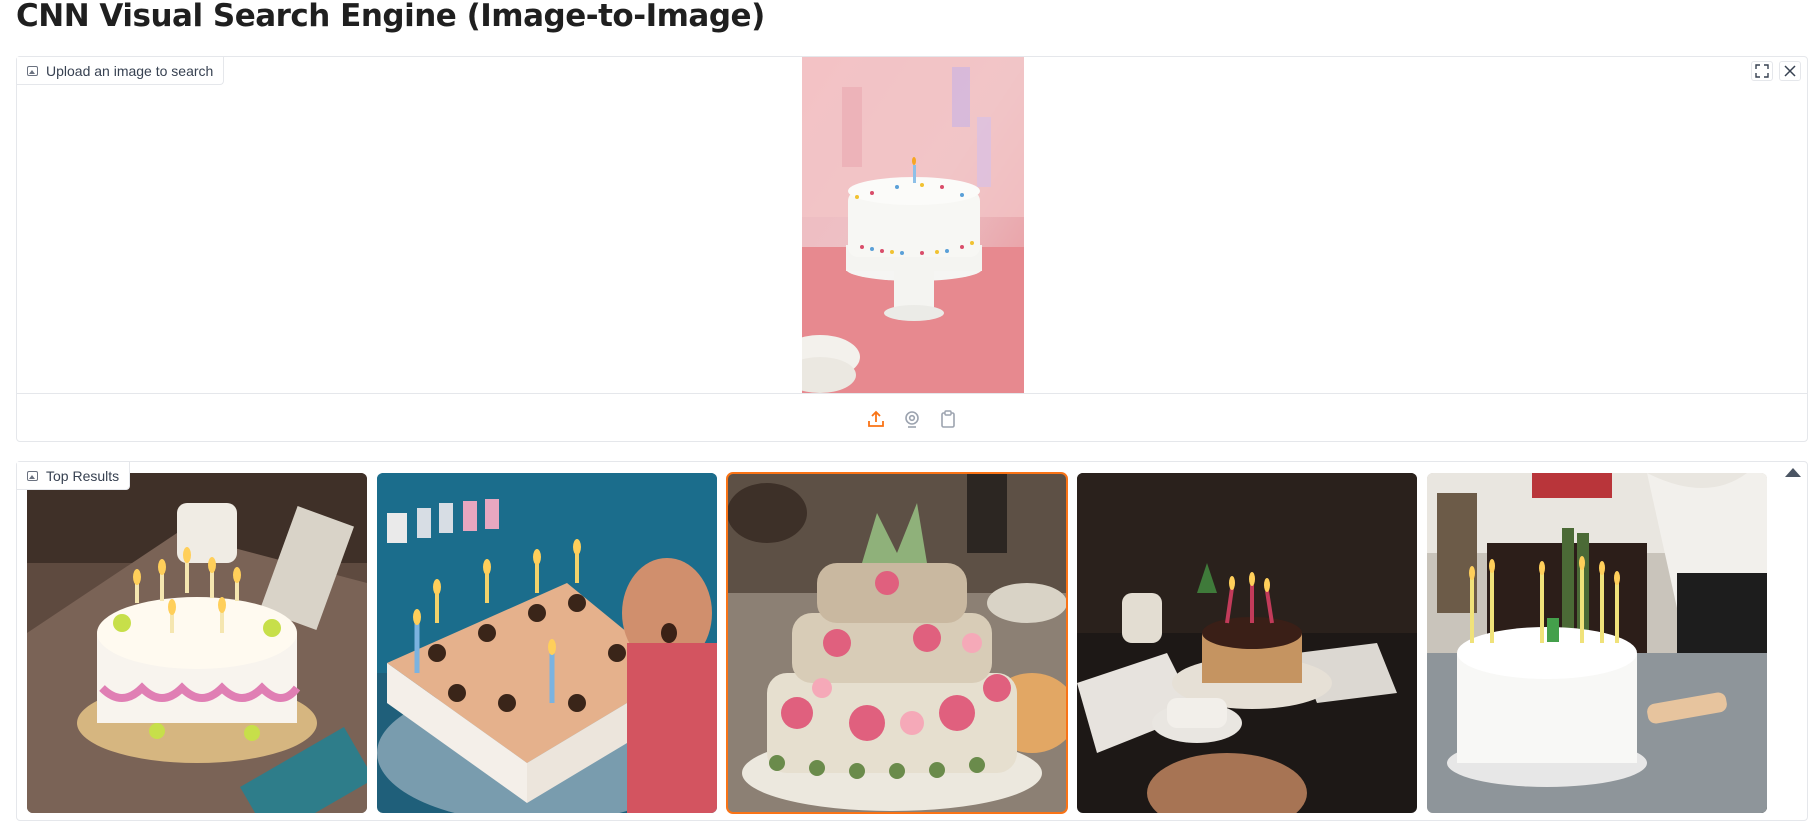 The height and width of the screenshot is (821, 1818). I want to click on results-label-text: Top Results, so click(83, 475).